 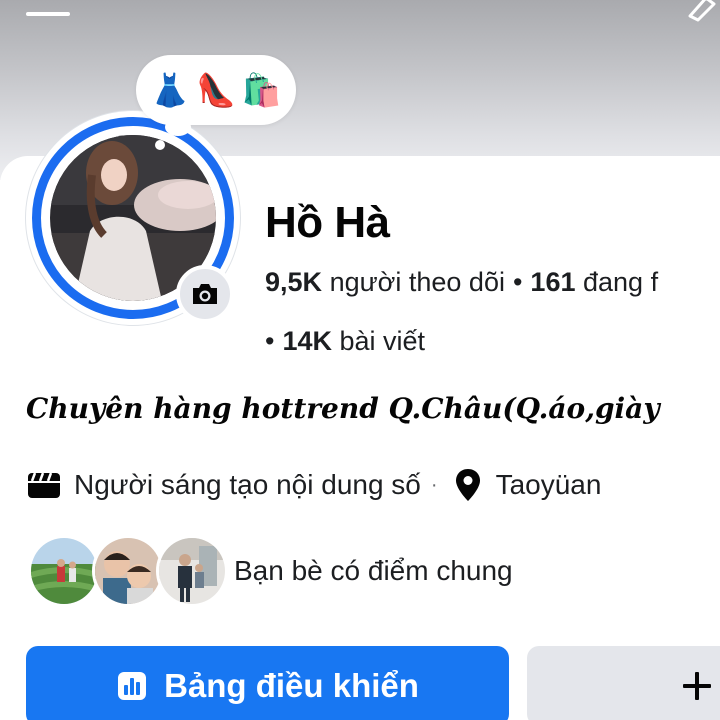 I want to click on following-count: 161, so click(x=553, y=282).